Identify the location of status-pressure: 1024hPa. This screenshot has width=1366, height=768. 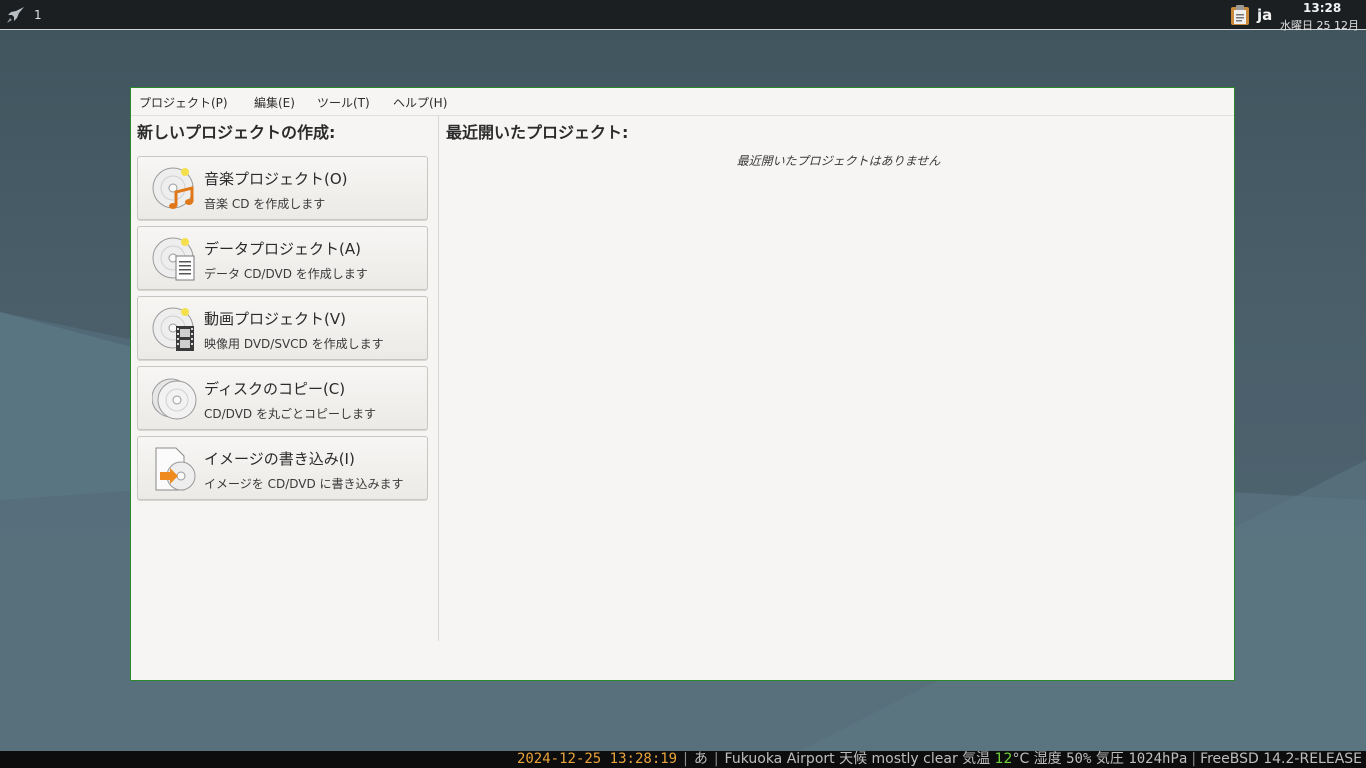
(1158, 759).